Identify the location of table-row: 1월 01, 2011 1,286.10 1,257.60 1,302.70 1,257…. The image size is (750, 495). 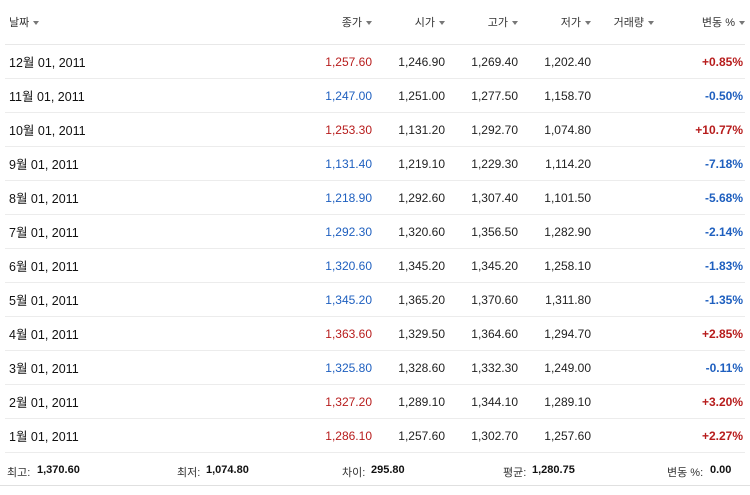
(375, 435).